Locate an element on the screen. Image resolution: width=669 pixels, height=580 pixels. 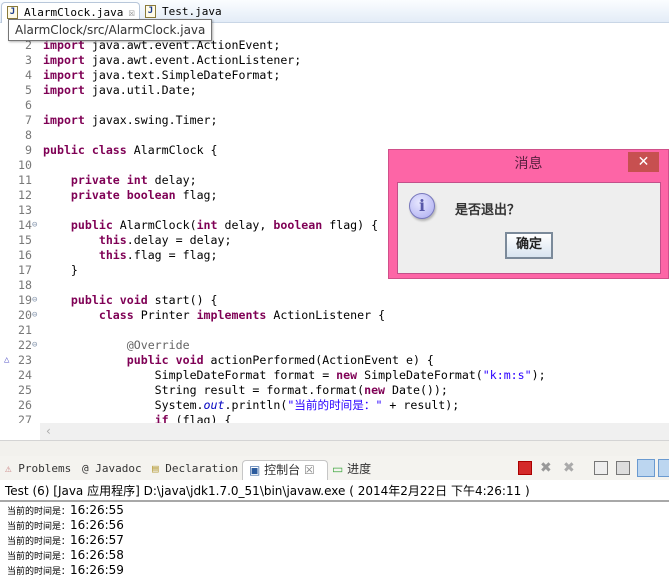
code-token: SimpleDateFormat( is located at coordinates (420, 375).